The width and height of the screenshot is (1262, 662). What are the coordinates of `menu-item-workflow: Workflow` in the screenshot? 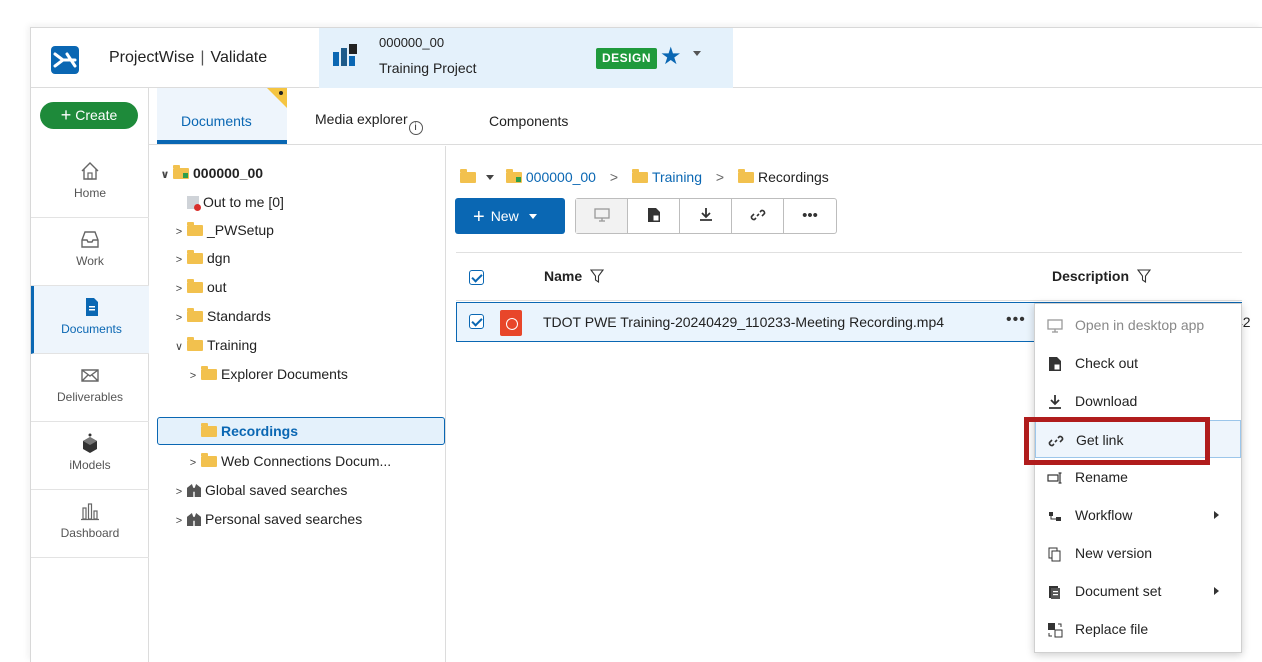 It's located at (1138, 515).